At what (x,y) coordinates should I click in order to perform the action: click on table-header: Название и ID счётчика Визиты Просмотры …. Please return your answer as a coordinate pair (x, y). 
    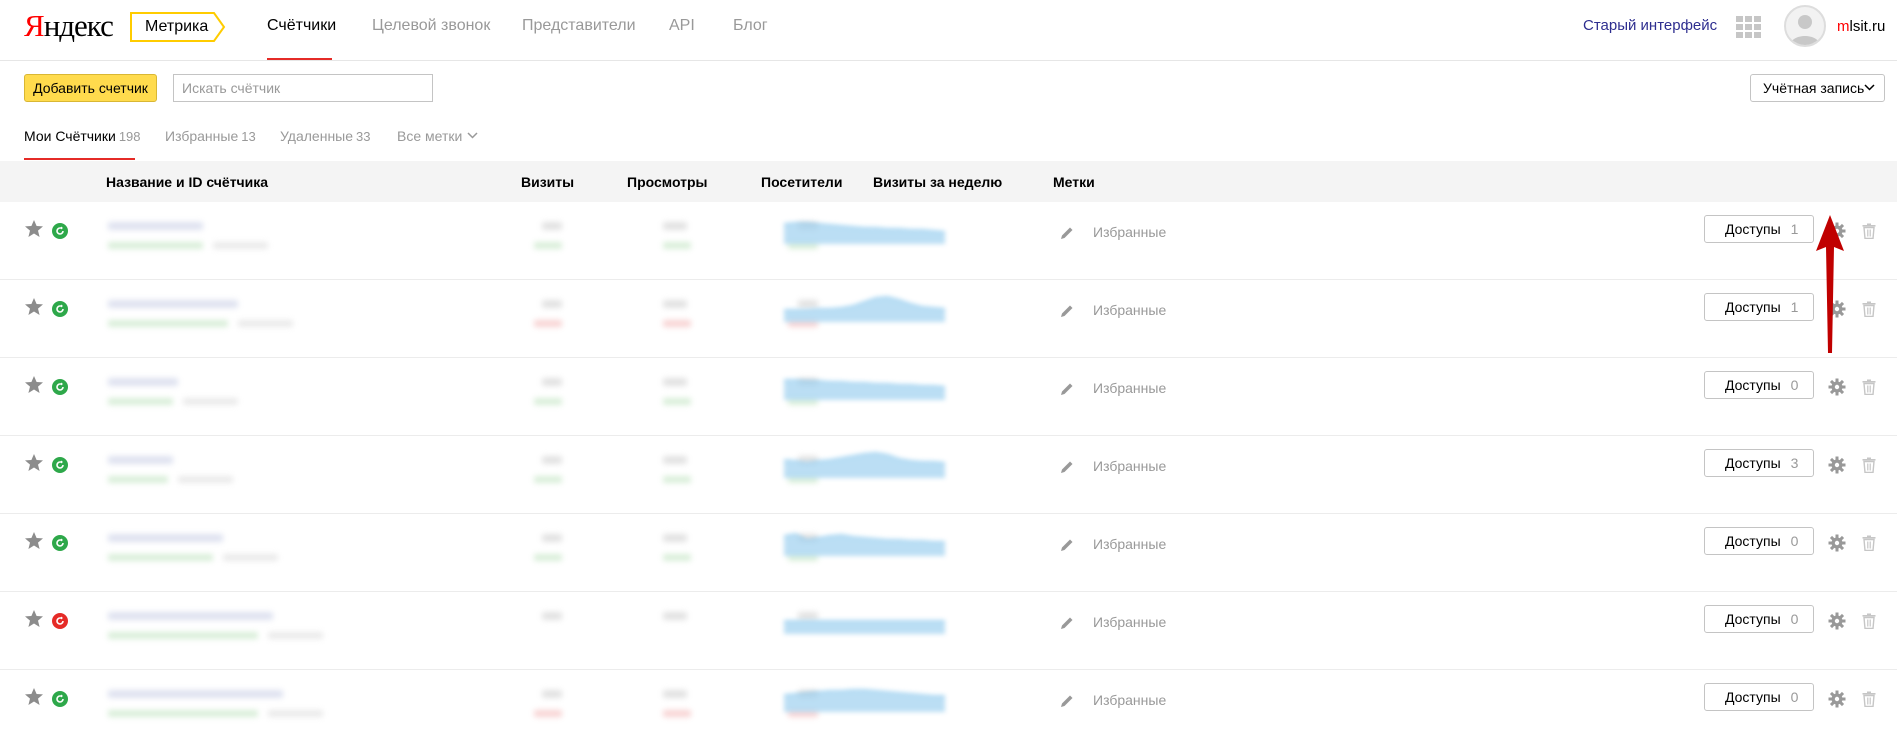
    Looking at the image, I should click on (948, 181).